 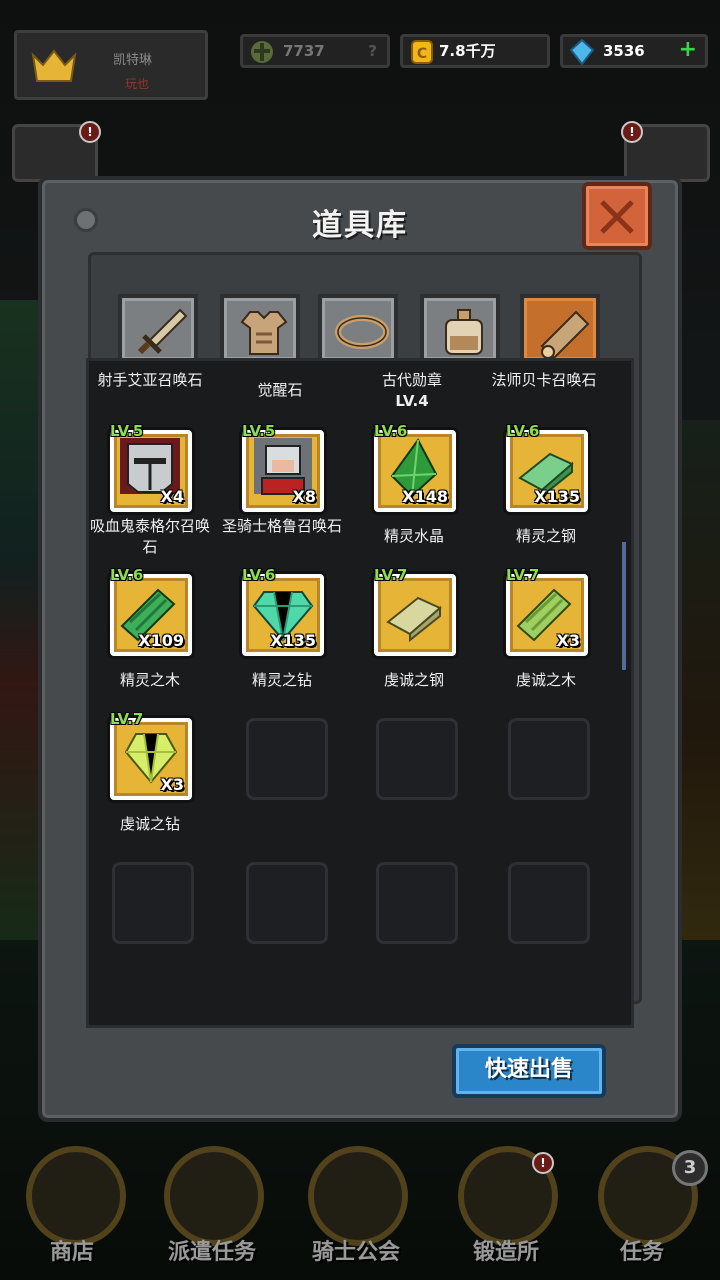 What do you see at coordinates (358, 1196) in the screenshot?
I see `vip-knight-icon` at bounding box center [358, 1196].